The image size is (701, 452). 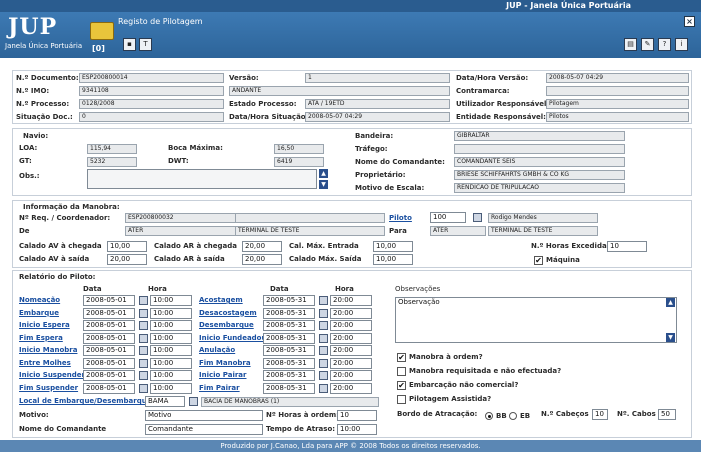 I want to click on event-link: Inicio Suspender, so click(x=52, y=375).